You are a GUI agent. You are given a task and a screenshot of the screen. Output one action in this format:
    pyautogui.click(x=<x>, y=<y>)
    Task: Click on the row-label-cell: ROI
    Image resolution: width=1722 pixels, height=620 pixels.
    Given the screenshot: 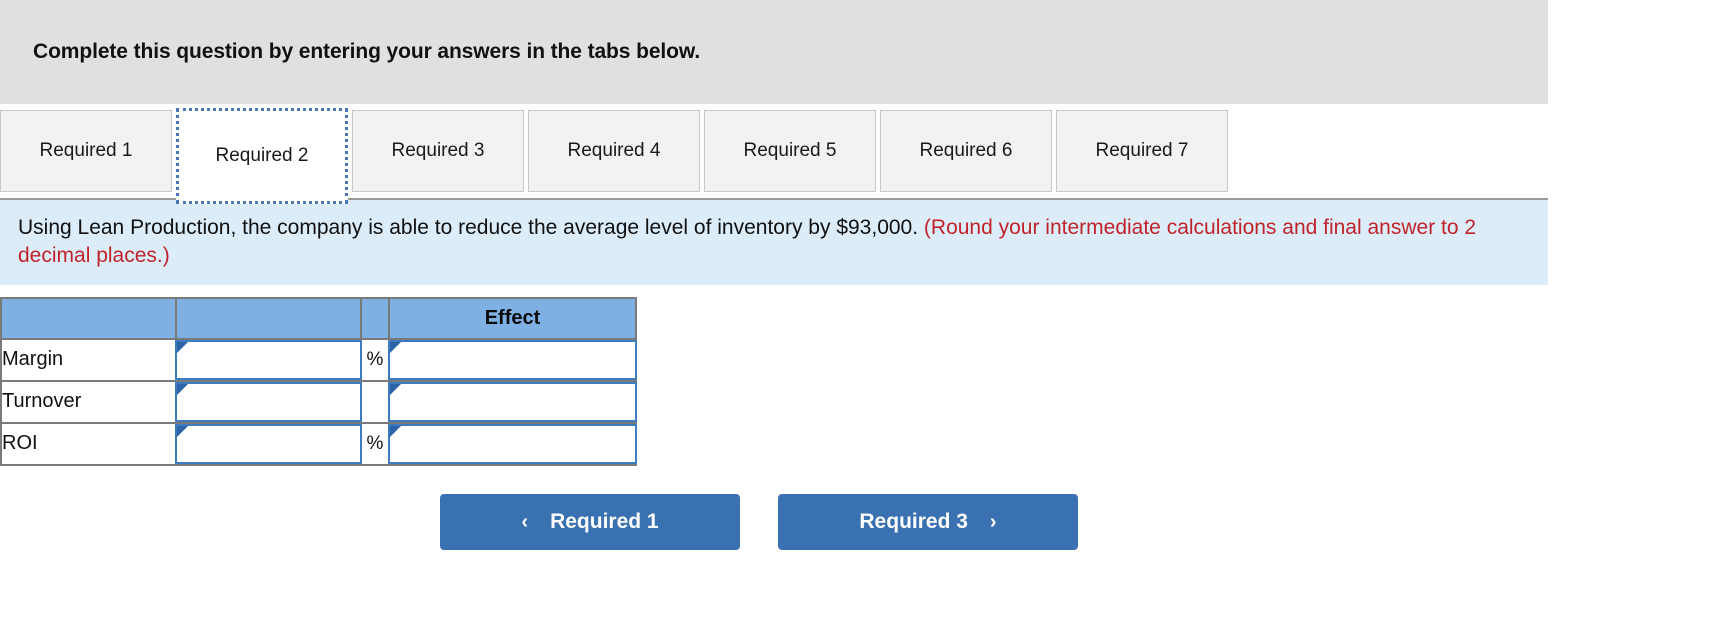 What is the action you would take?
    pyautogui.click(x=88, y=443)
    